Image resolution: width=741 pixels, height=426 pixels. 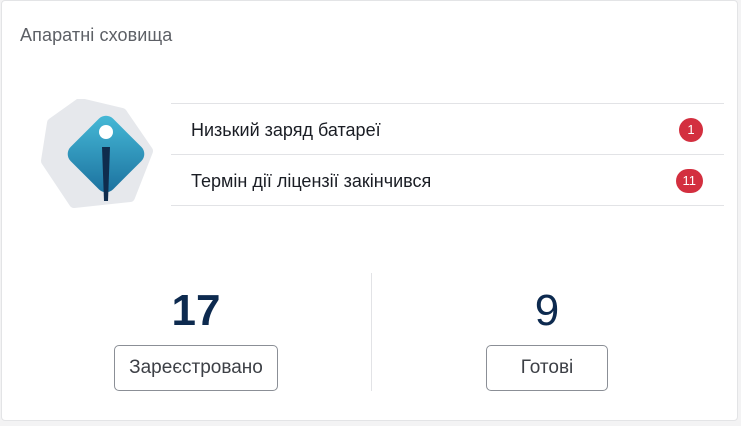 What do you see at coordinates (691, 130) in the screenshot?
I see `alert-count-badge: 1` at bounding box center [691, 130].